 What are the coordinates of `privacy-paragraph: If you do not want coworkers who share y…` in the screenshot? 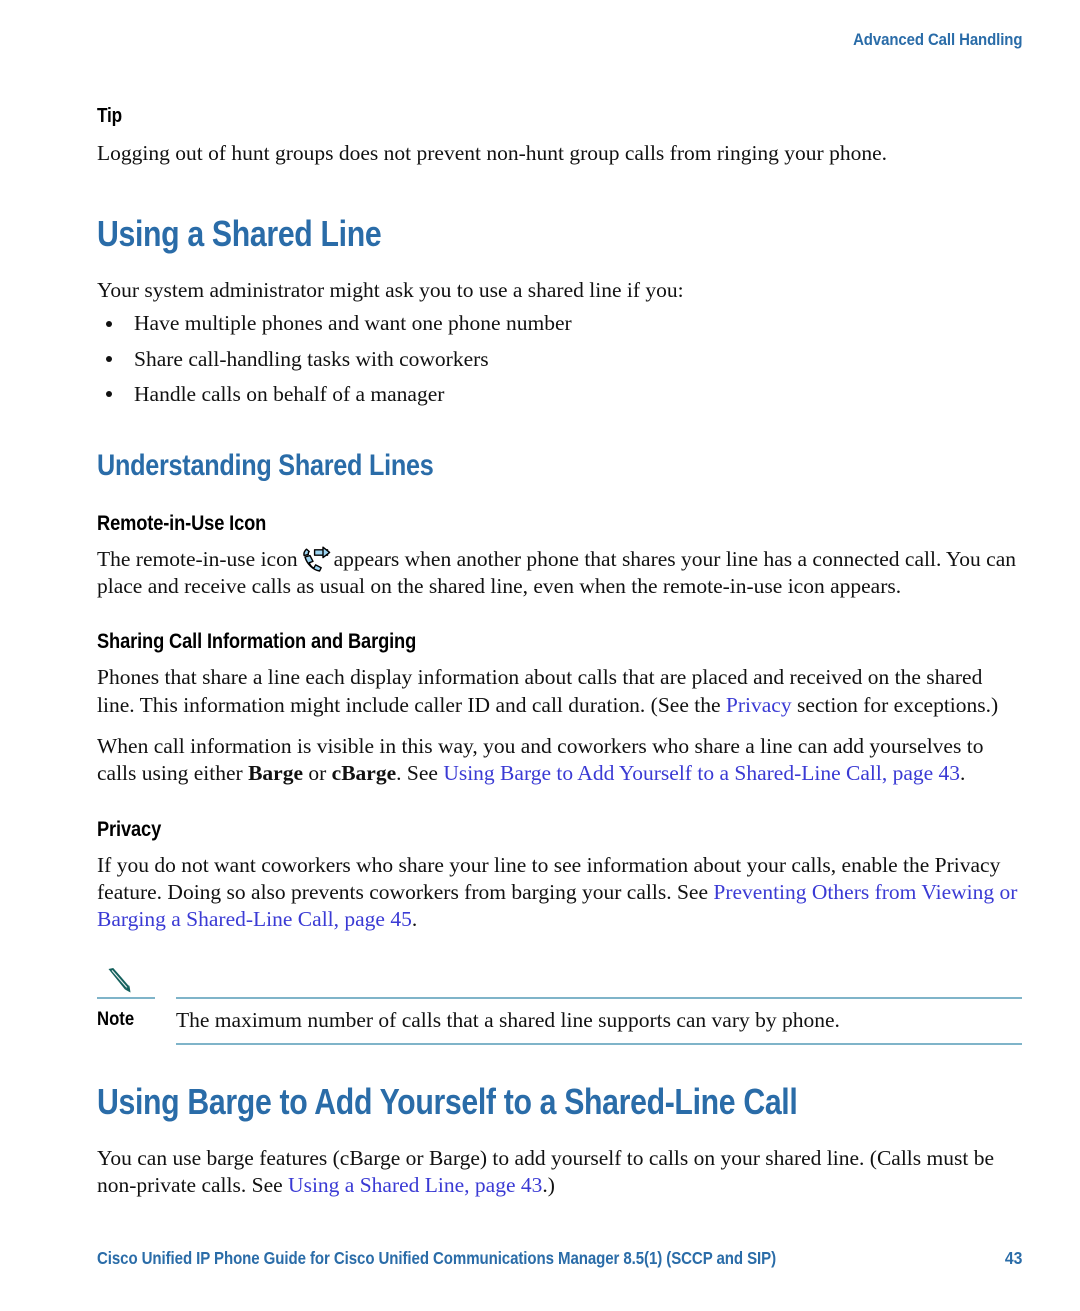 It's located at (559, 893).